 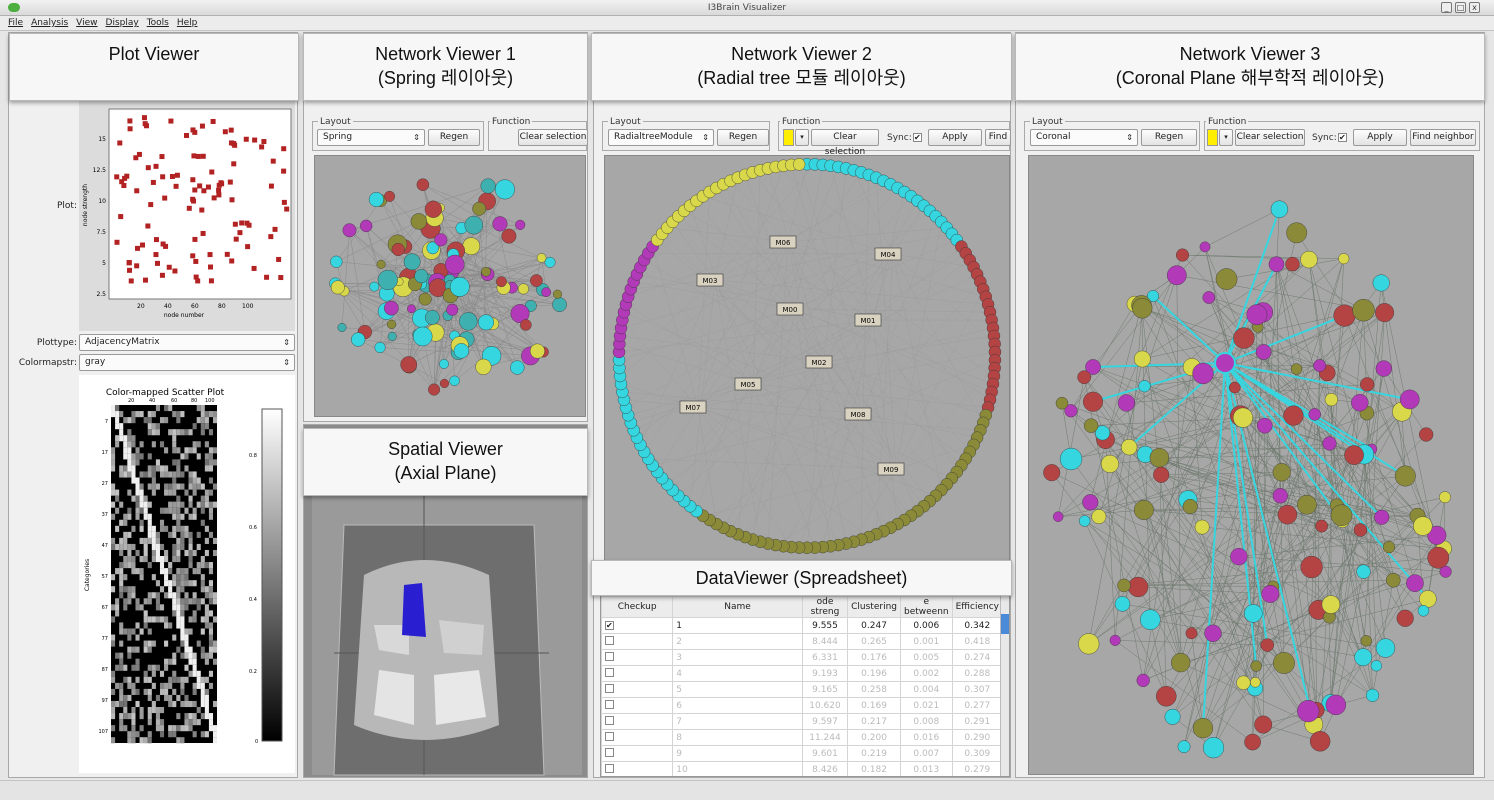 I want to click on table-row: 7 9.597 0.217 0.008 0.291, so click(x=802, y=721).